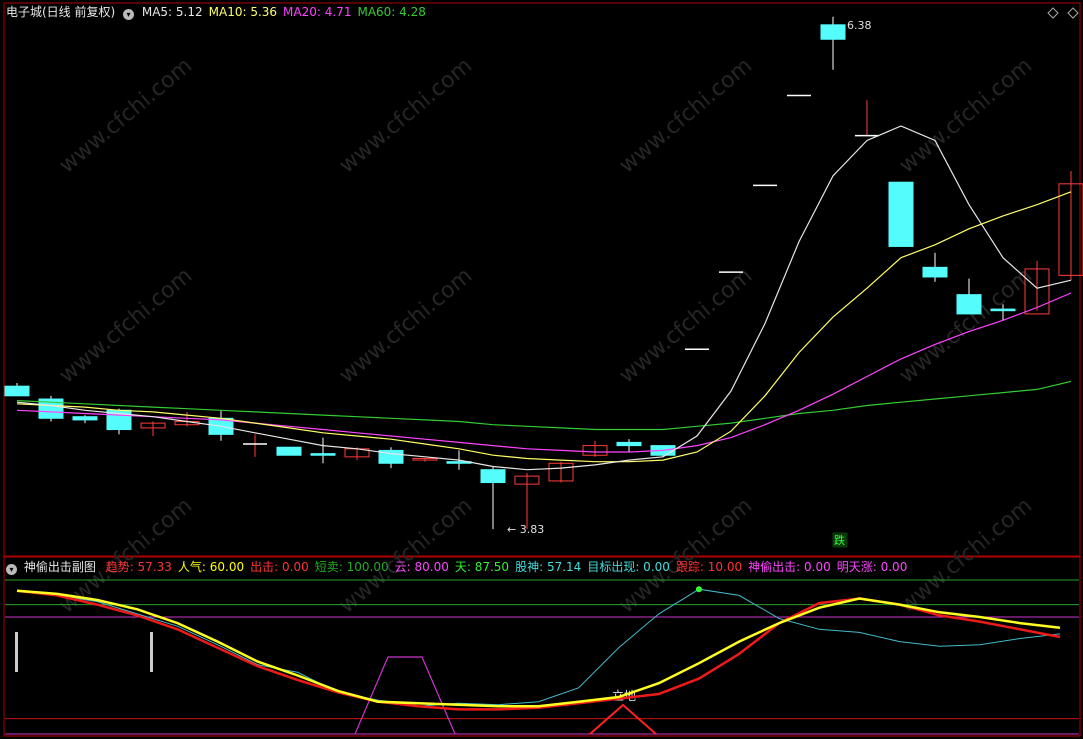 The height and width of the screenshot is (739, 1083). I want to click on indicator-legend-item: 神偷出击: 0.00, so click(789, 567).